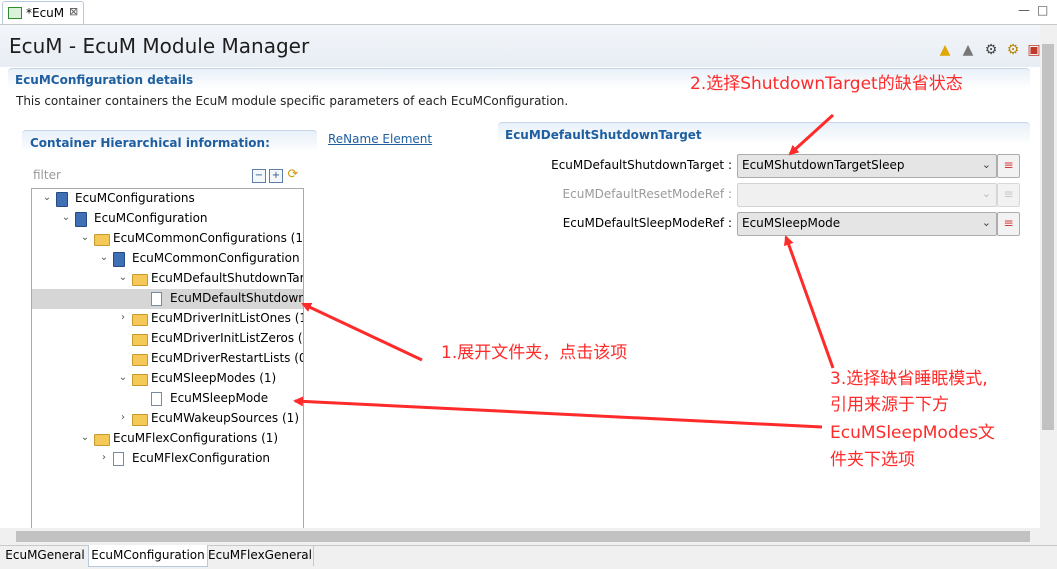 The width and height of the screenshot is (1057, 569). What do you see at coordinates (909, 379) in the screenshot?
I see `annotation-step-3-line-1: 3.选择缺省睡眠模式,` at bounding box center [909, 379].